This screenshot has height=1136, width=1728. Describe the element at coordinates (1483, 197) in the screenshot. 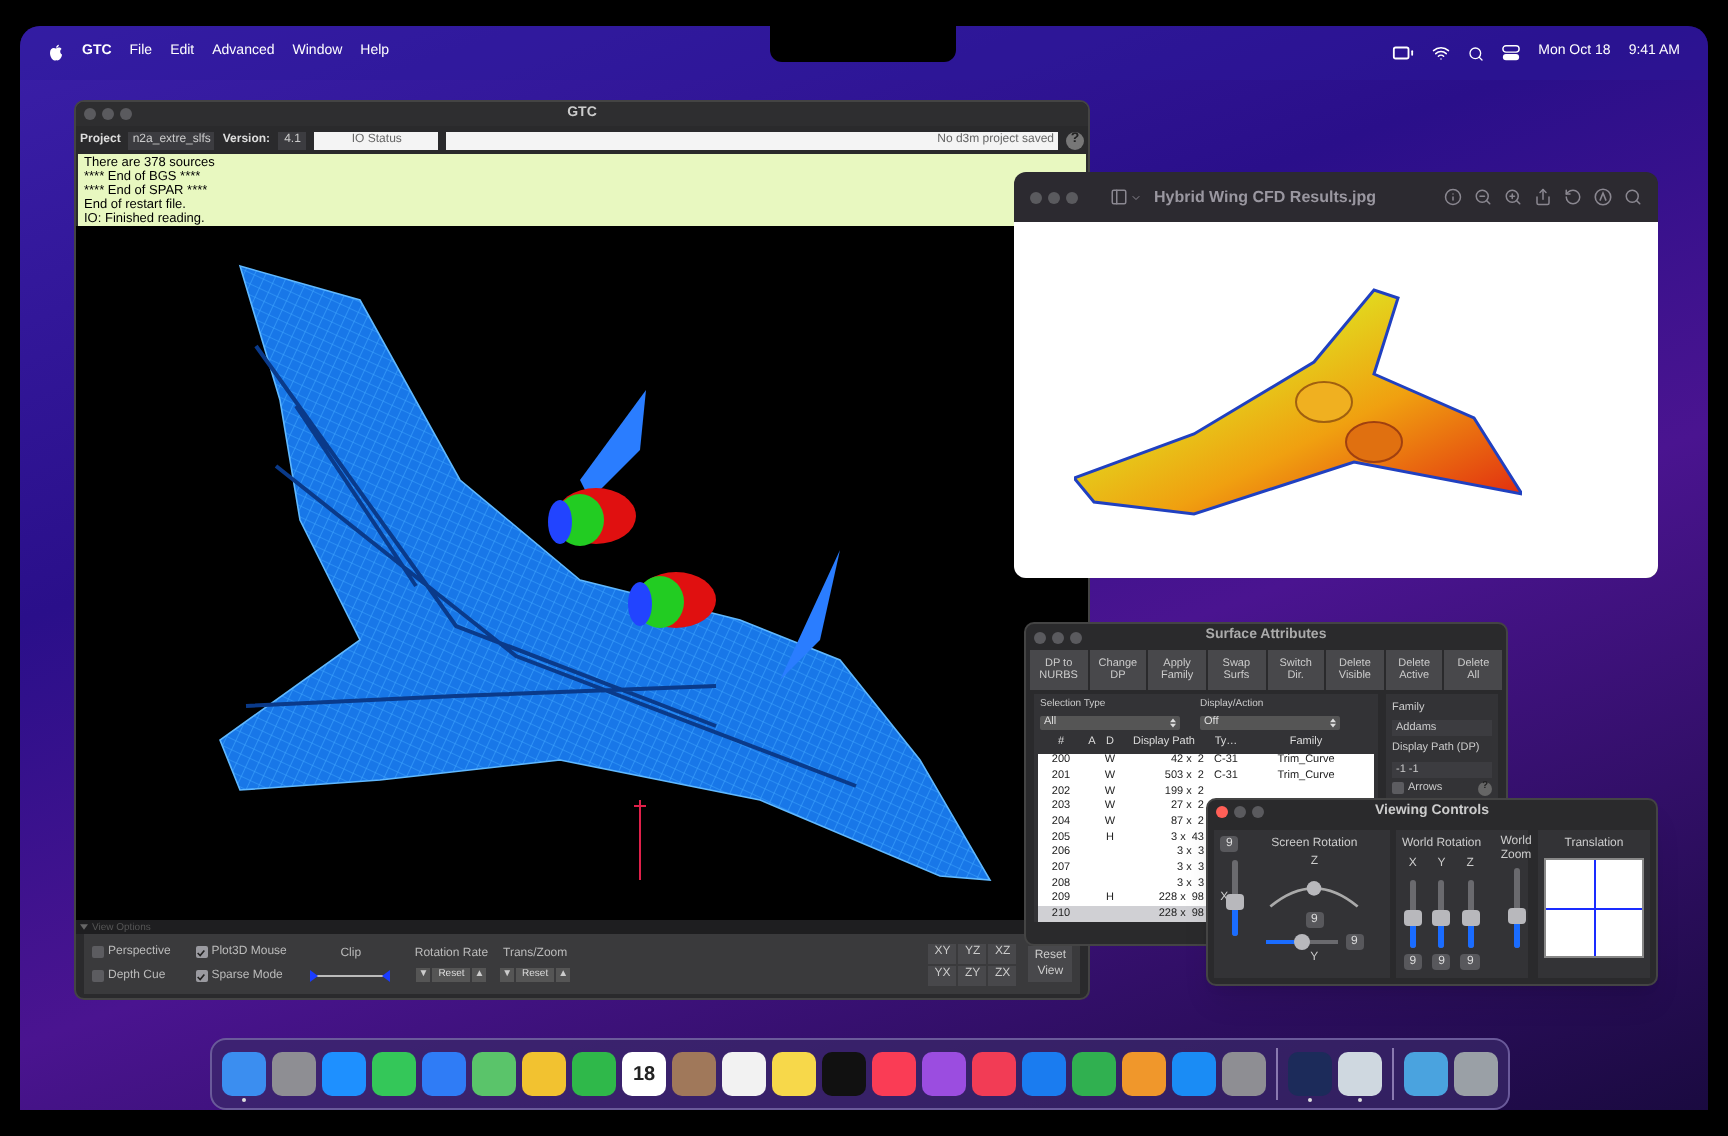

I see `zoom-out-icon` at that location.